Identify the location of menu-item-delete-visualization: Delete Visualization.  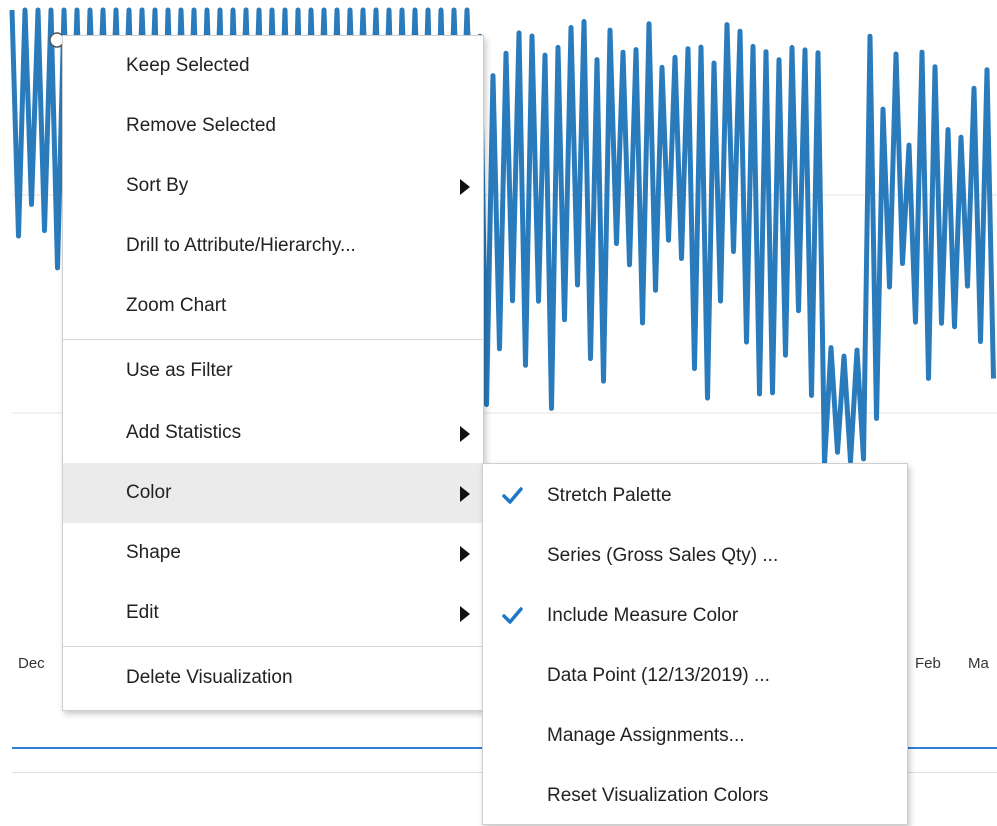
(273, 678).